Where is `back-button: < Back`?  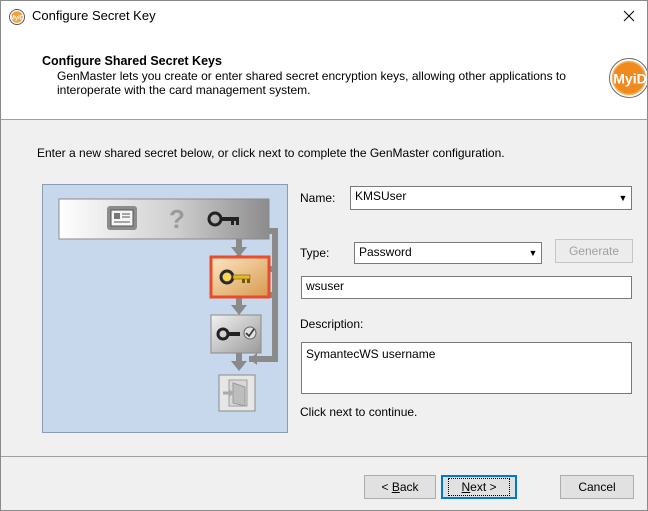 back-button: < Back is located at coordinates (400, 487).